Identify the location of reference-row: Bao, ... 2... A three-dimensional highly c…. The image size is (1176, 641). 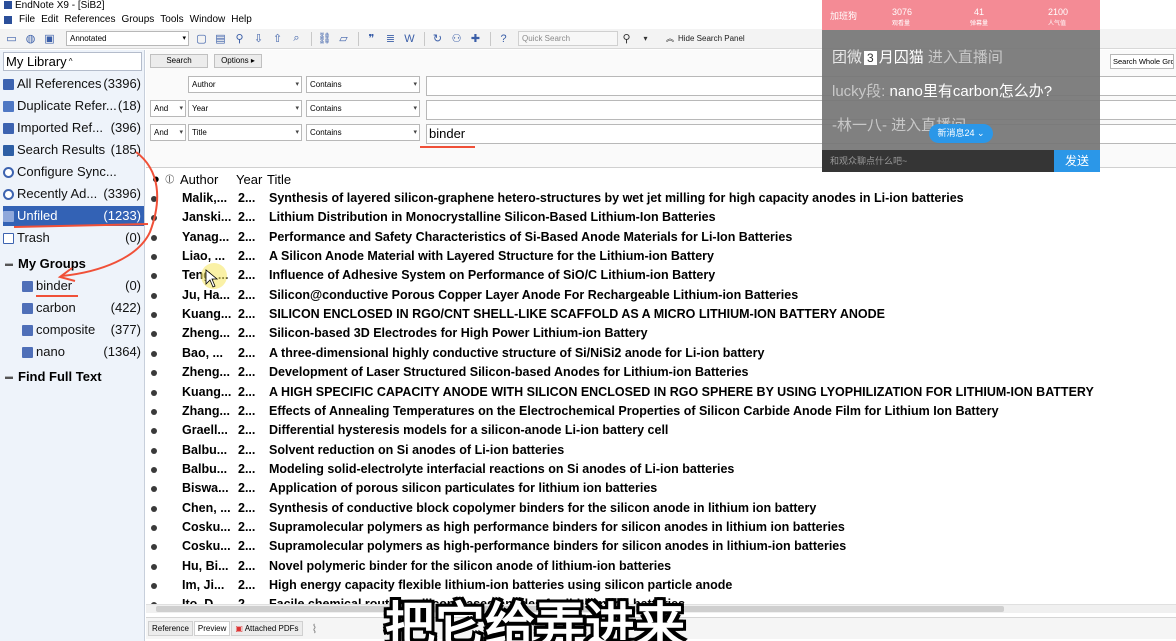
(661, 353).